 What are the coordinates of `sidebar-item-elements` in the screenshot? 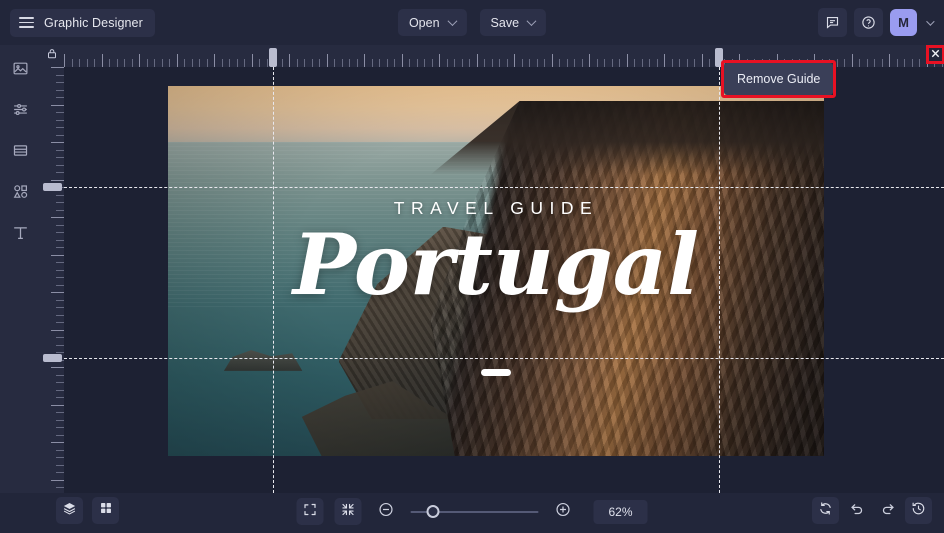 It's located at (20, 194).